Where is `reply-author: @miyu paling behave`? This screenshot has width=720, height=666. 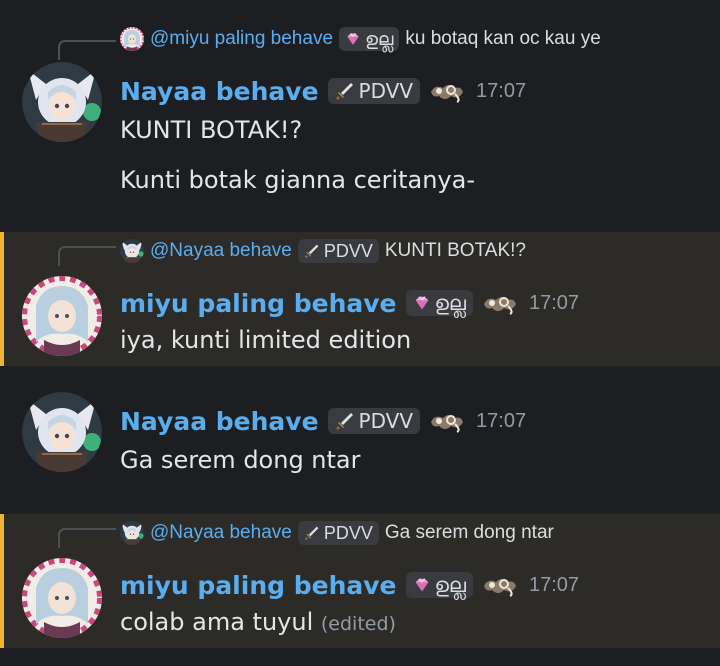 reply-author: @miyu paling behave is located at coordinates (241, 39).